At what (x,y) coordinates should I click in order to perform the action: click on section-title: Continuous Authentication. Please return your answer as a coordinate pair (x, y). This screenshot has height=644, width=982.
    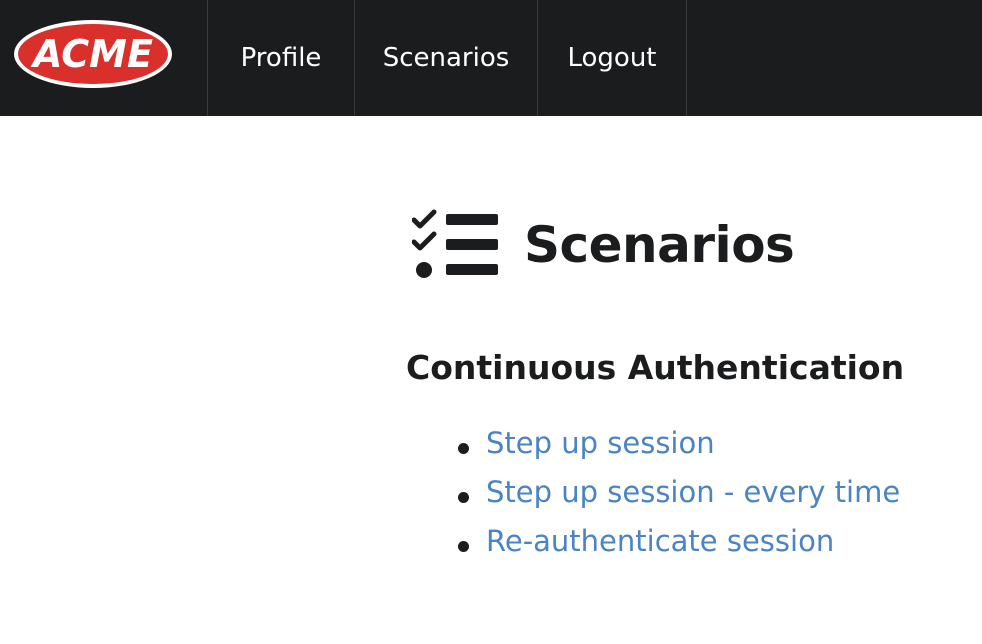
    Looking at the image, I should click on (655, 367).